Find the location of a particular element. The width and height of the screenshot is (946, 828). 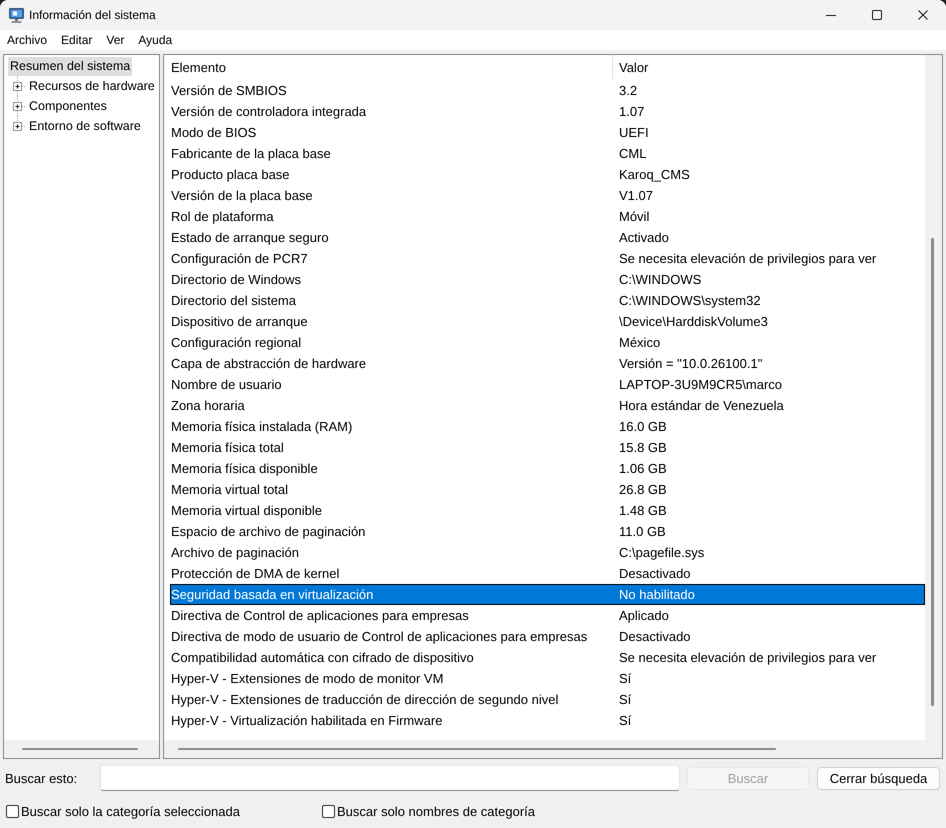

table-row: Memoria física total 15.8 GB is located at coordinates (547, 447).